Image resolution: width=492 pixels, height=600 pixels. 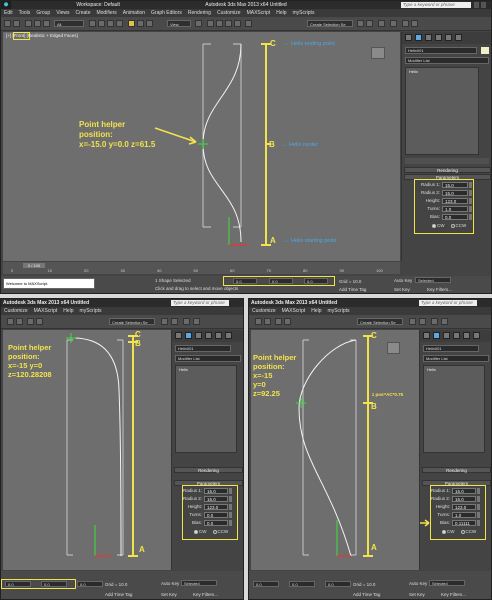 What do you see at coordinates (37, 23) in the screenshot?
I see `unlink-icon` at bounding box center [37, 23].